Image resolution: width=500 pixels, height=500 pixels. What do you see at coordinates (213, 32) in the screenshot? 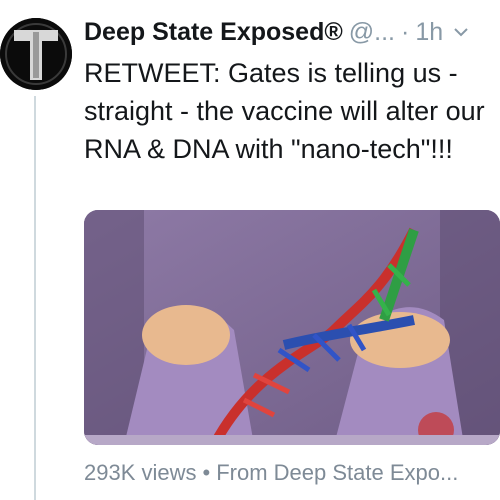
I see `author-name: Deep State Exposed®` at bounding box center [213, 32].